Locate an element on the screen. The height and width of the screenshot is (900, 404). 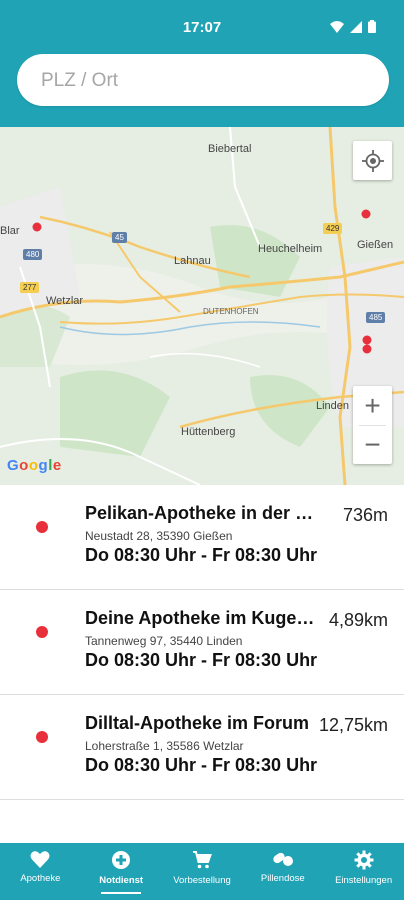
pharmacy-address: Loherstraße 1, 35586 Wetzlar is located at coordinates (164, 746).